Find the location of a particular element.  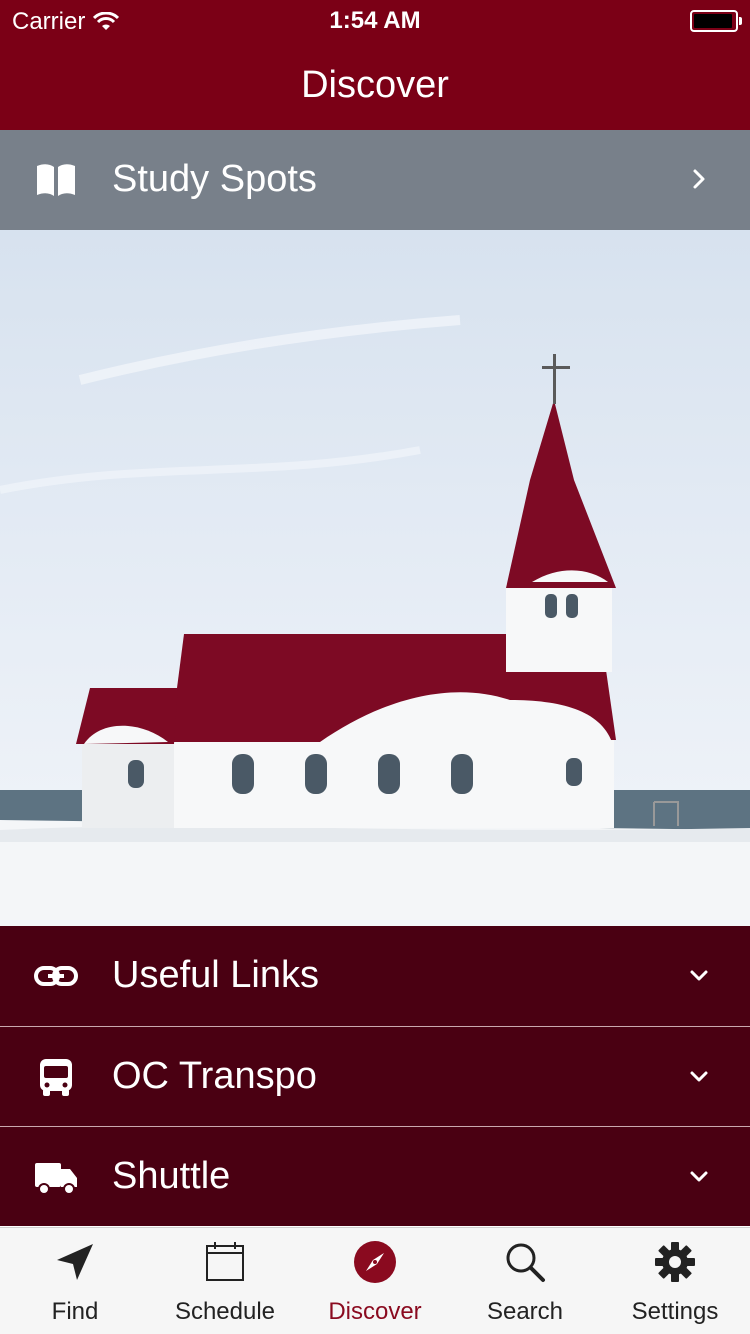

tab-settings-label: Settings is located at coordinates (675, 1311).